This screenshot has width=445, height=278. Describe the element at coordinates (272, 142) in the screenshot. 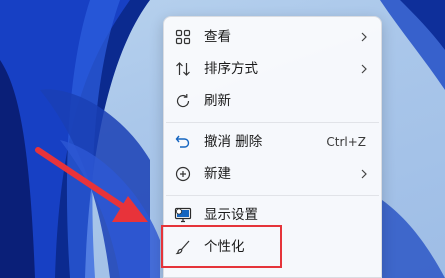

I see `menu-item-undo-delete: 撤消 删除 Ctrl+Z` at that location.